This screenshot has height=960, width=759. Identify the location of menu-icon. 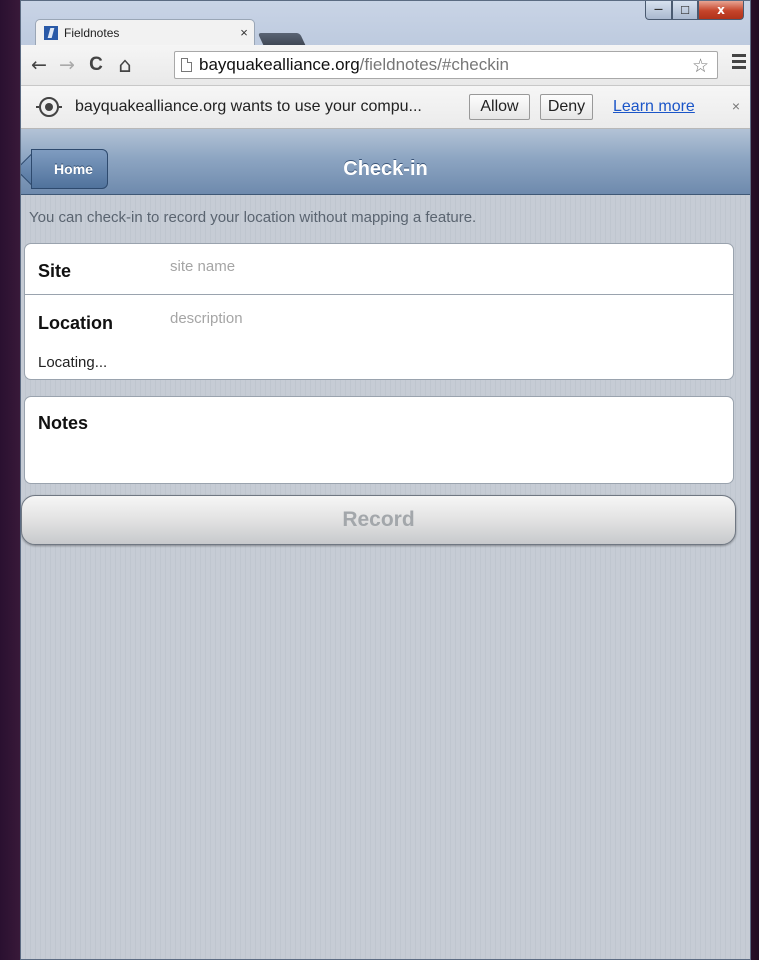
(739, 63).